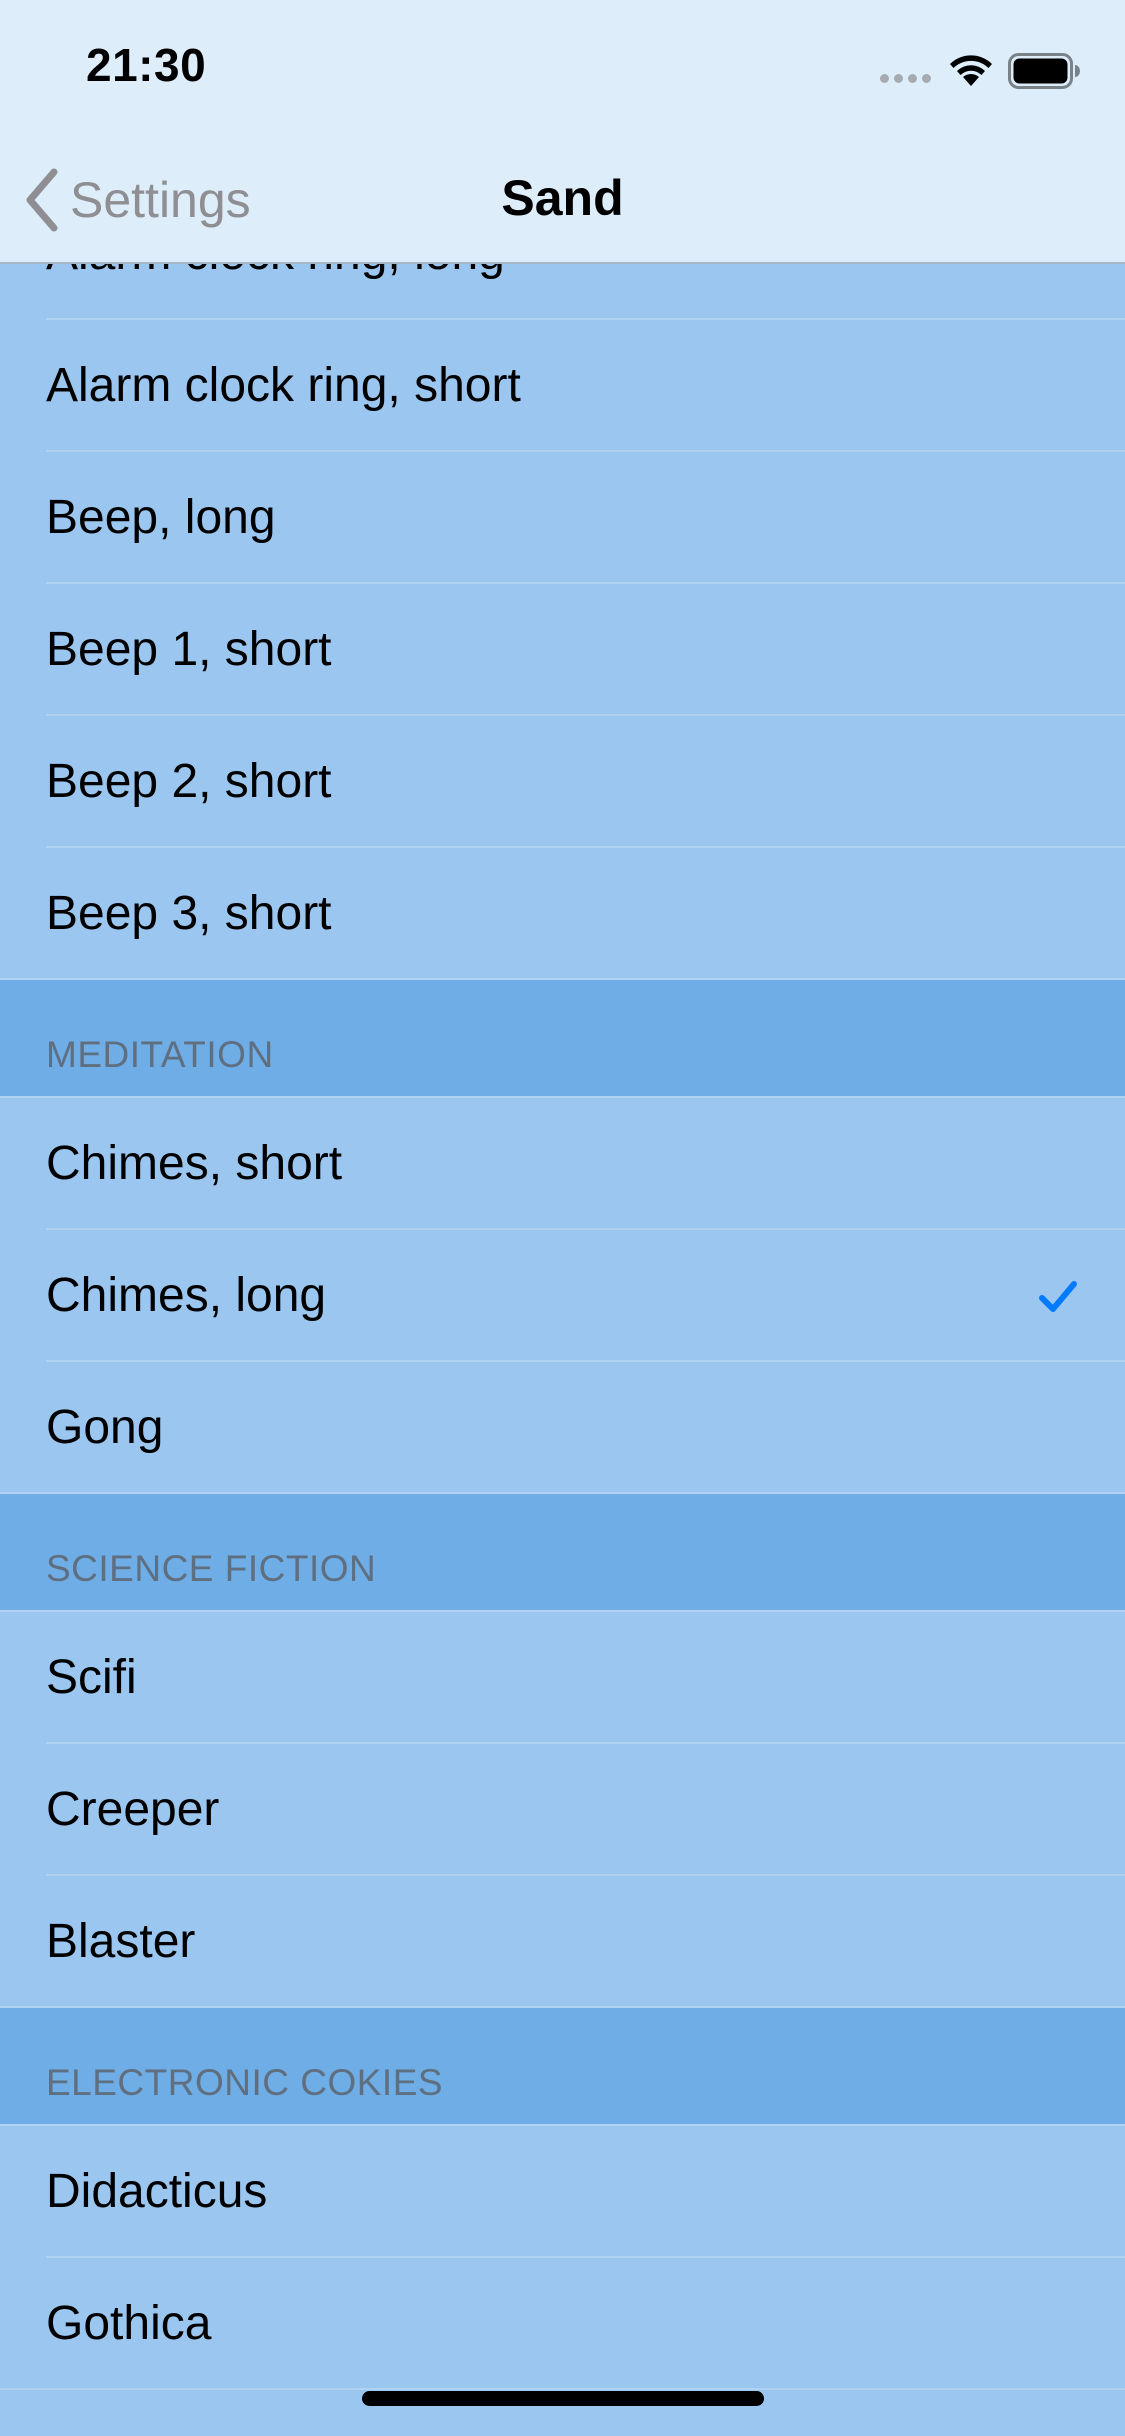 The width and height of the screenshot is (1125, 2436). What do you see at coordinates (562, 1553) in the screenshot?
I see `section-header: SCIENCE FICTION` at bounding box center [562, 1553].